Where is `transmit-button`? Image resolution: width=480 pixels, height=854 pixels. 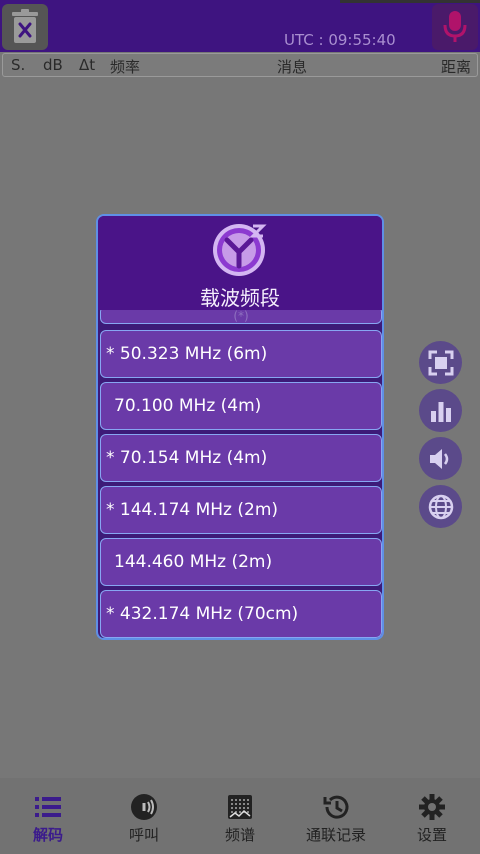
transmit-button is located at coordinates (455, 27).